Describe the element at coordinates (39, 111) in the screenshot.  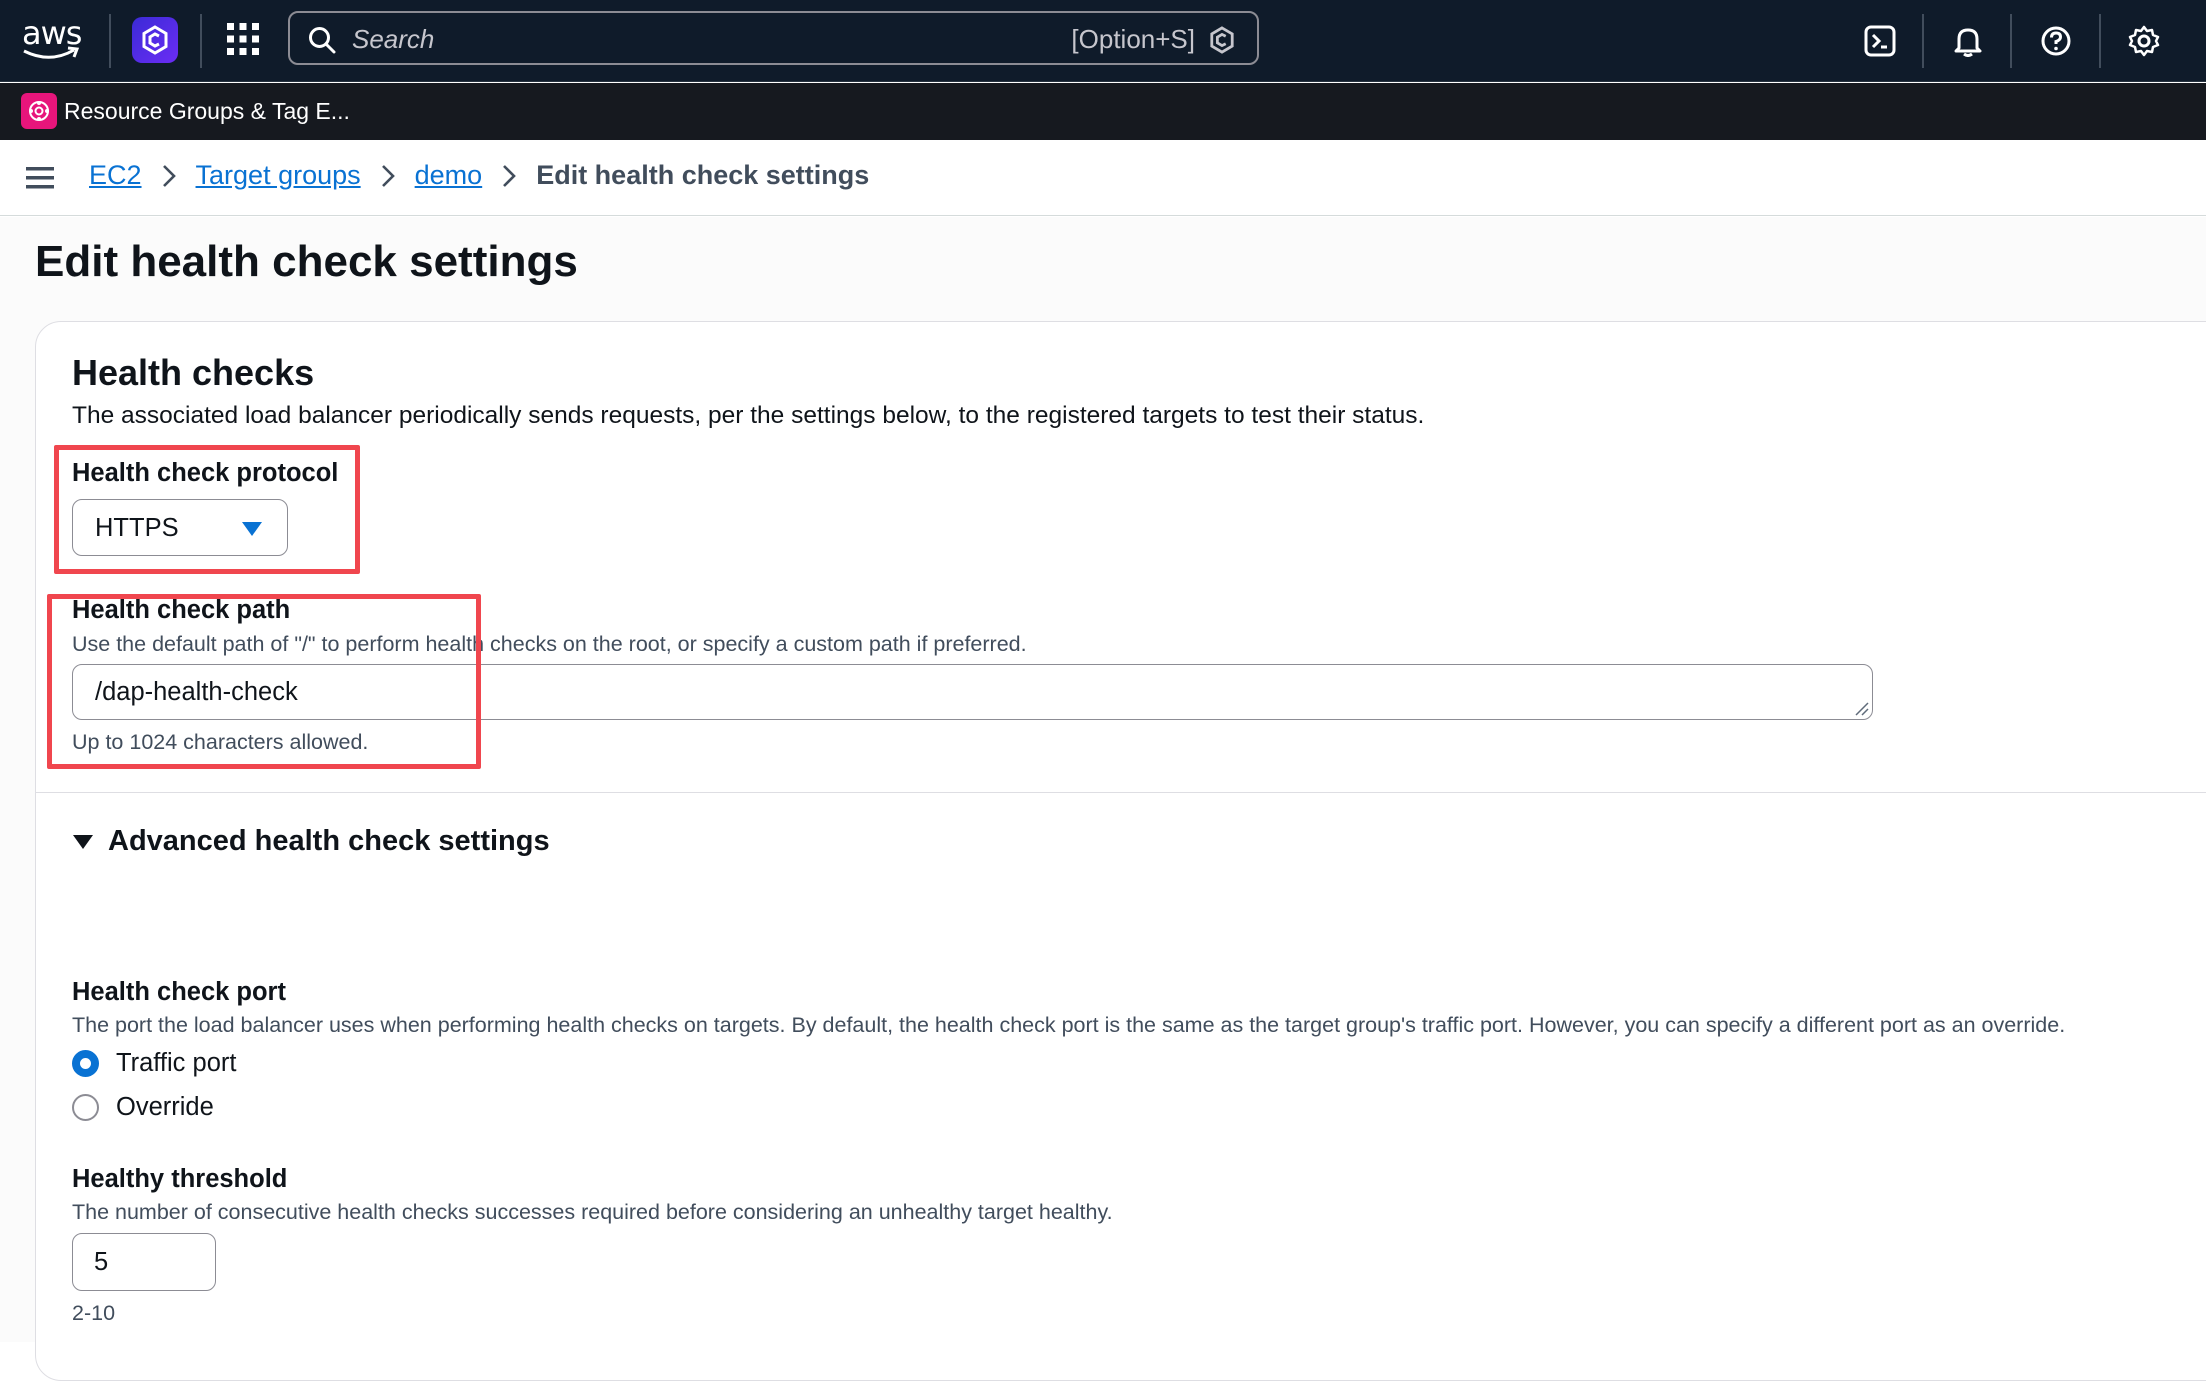
I see `resource-groups-icon` at that location.